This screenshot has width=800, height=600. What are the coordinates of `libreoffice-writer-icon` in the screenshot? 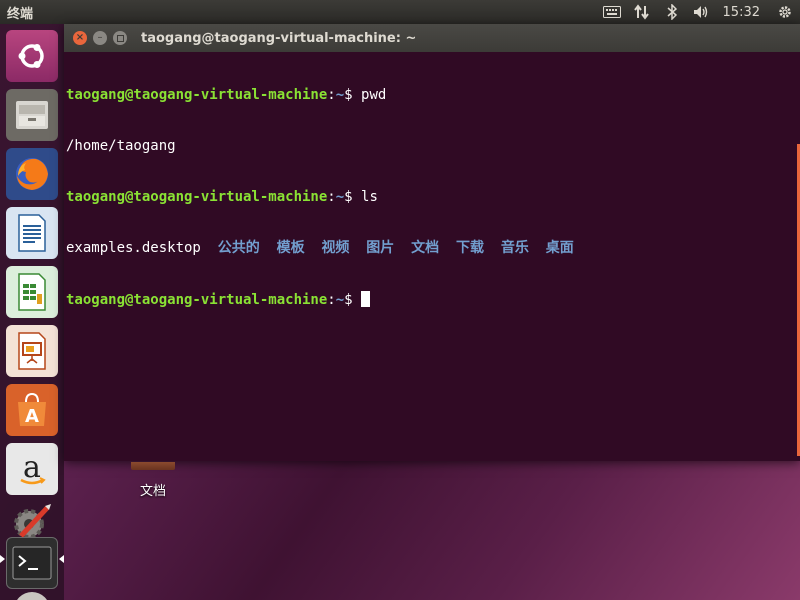 It's located at (32, 233).